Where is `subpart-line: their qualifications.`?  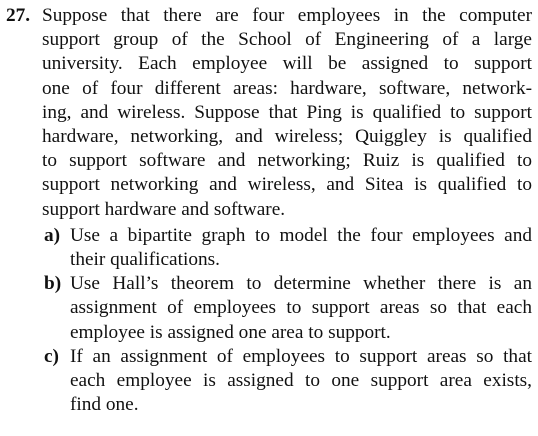
subpart-line: their qualifications. is located at coordinates (145, 260).